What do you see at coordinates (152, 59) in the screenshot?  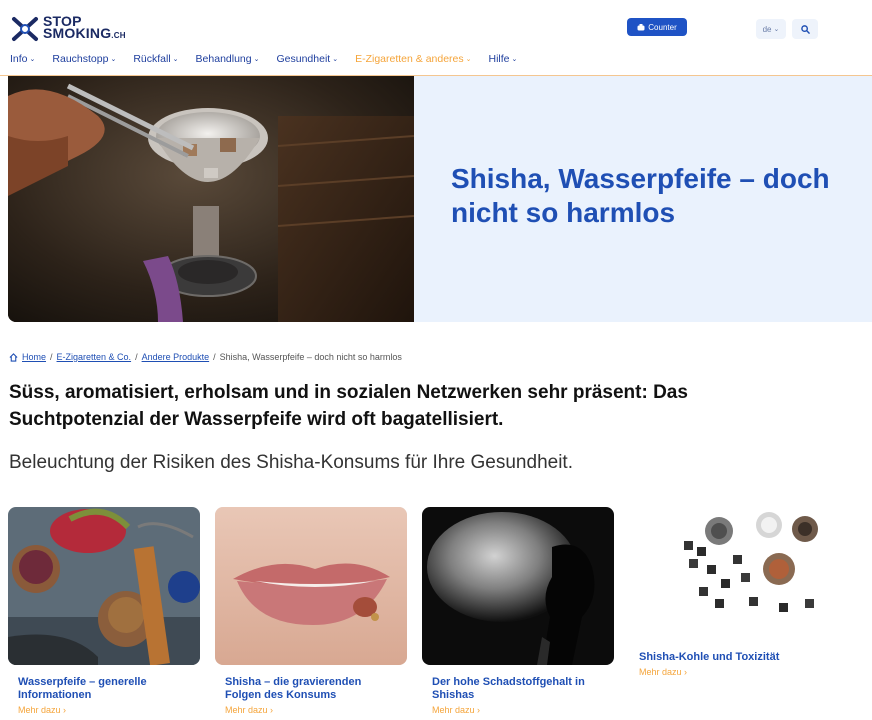 I see `nav-label: Rückfall` at bounding box center [152, 59].